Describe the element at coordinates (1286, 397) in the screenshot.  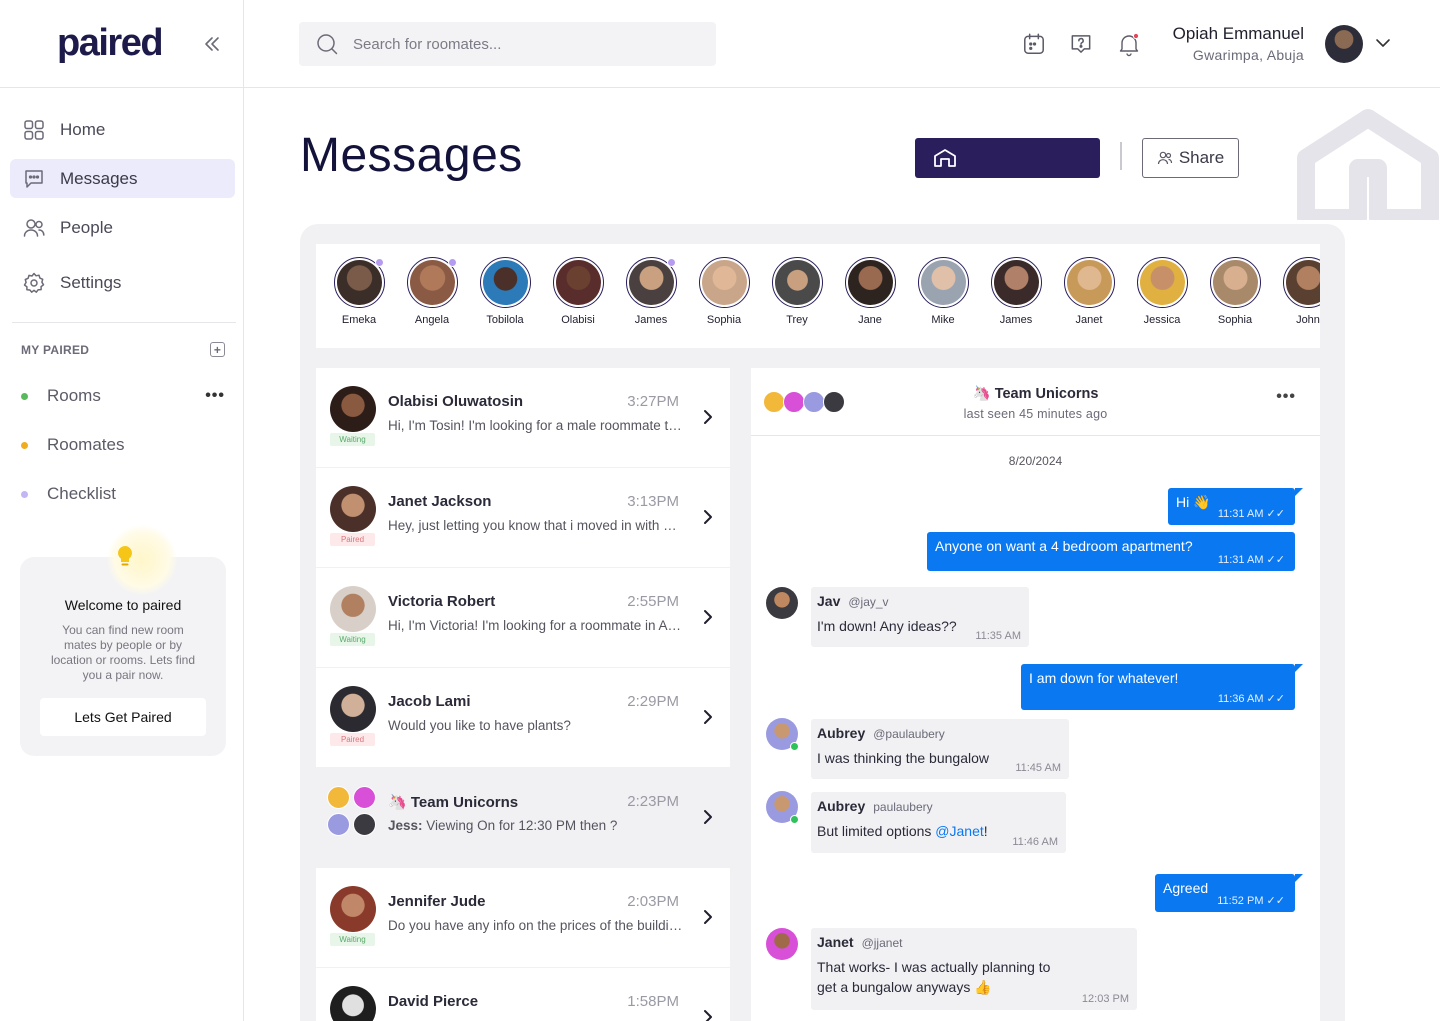
I see `chat-options-icon: •••` at that location.